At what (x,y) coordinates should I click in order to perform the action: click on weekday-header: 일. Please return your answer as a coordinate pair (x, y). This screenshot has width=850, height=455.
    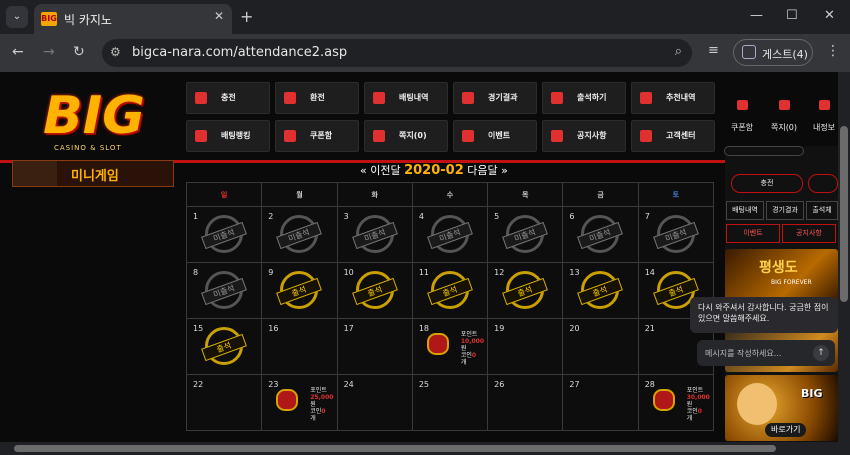
    Looking at the image, I should click on (224, 194).